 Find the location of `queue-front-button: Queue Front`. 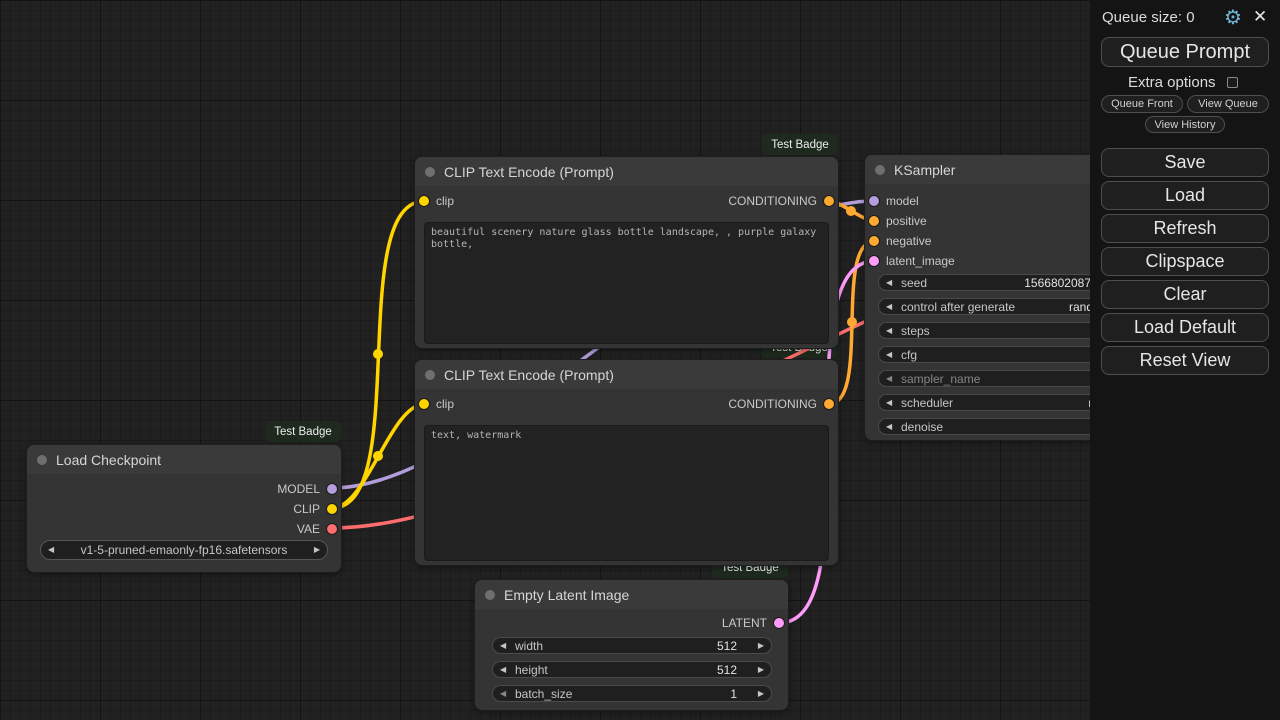

queue-front-button: Queue Front is located at coordinates (1142, 104).